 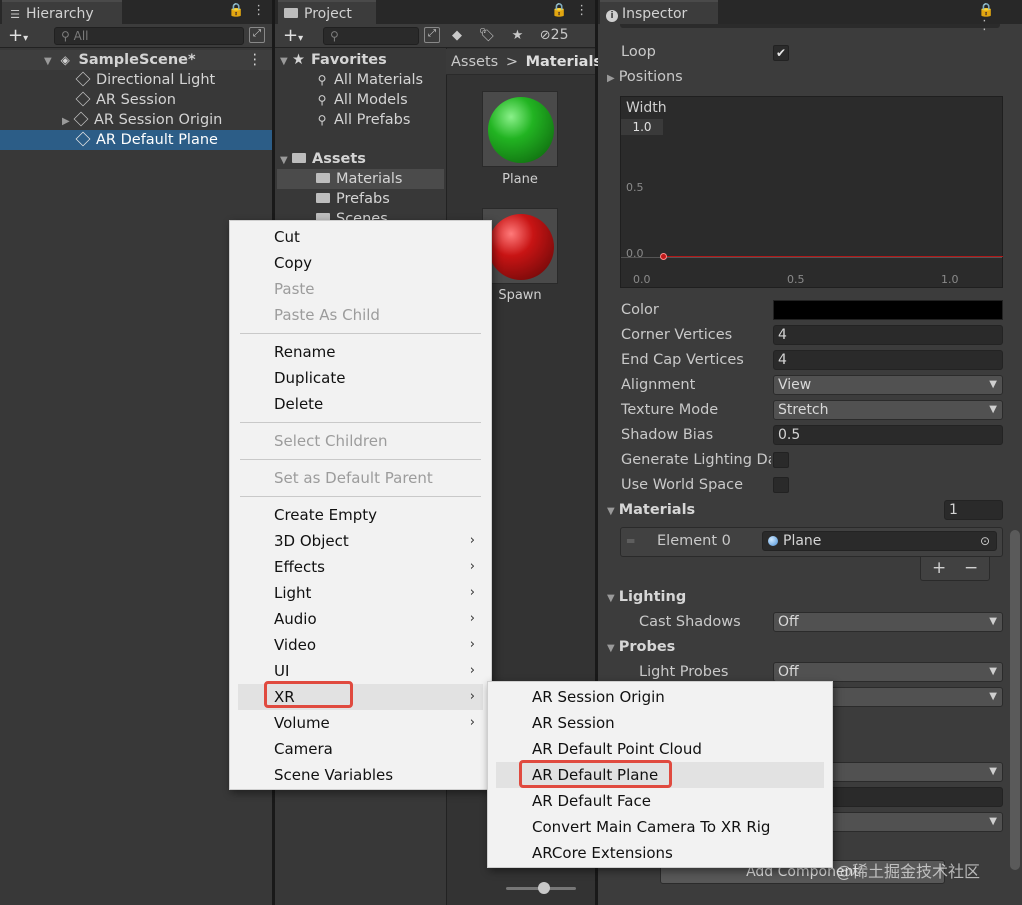 What do you see at coordinates (360, 749) in the screenshot?
I see `menu-item-camera: Camera` at bounding box center [360, 749].